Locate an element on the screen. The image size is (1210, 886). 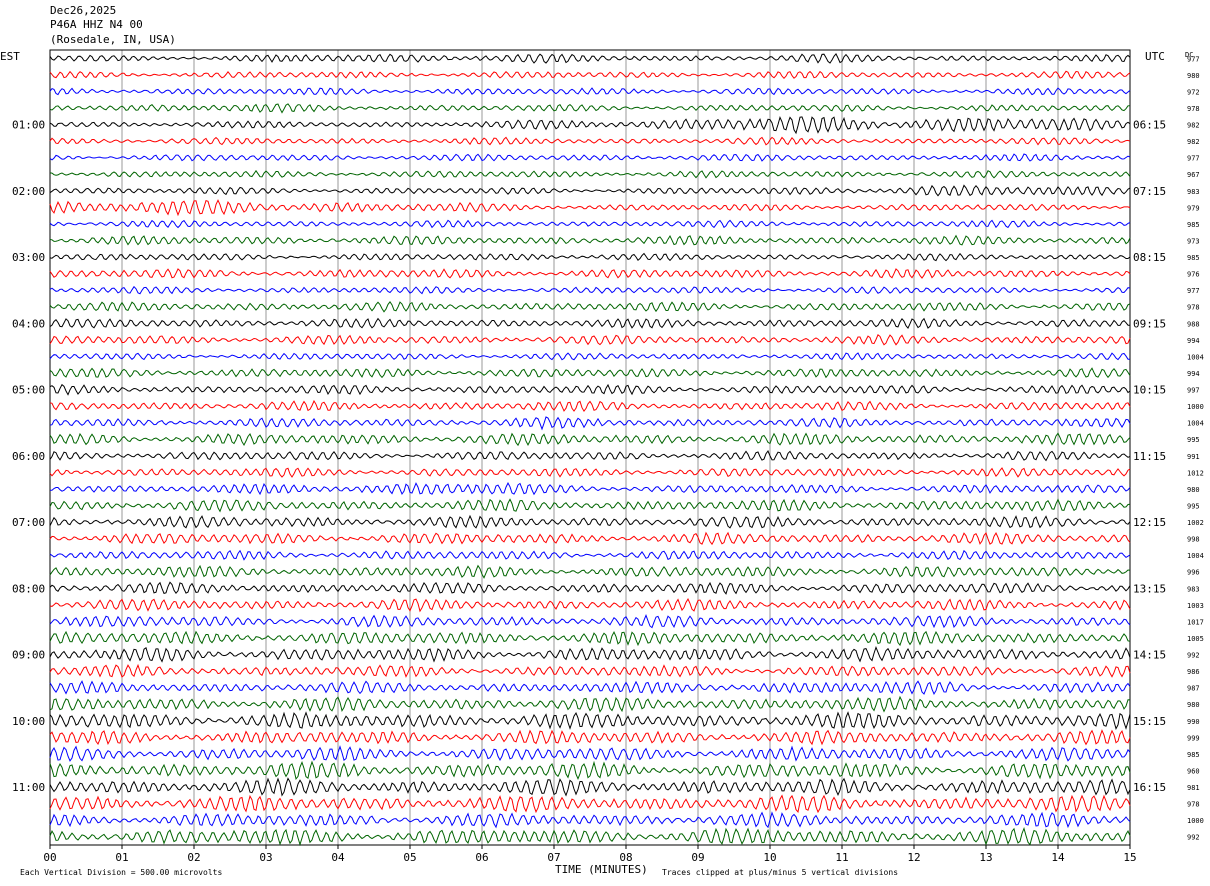
dc-offset: 982 is located at coordinates (1193, 142).